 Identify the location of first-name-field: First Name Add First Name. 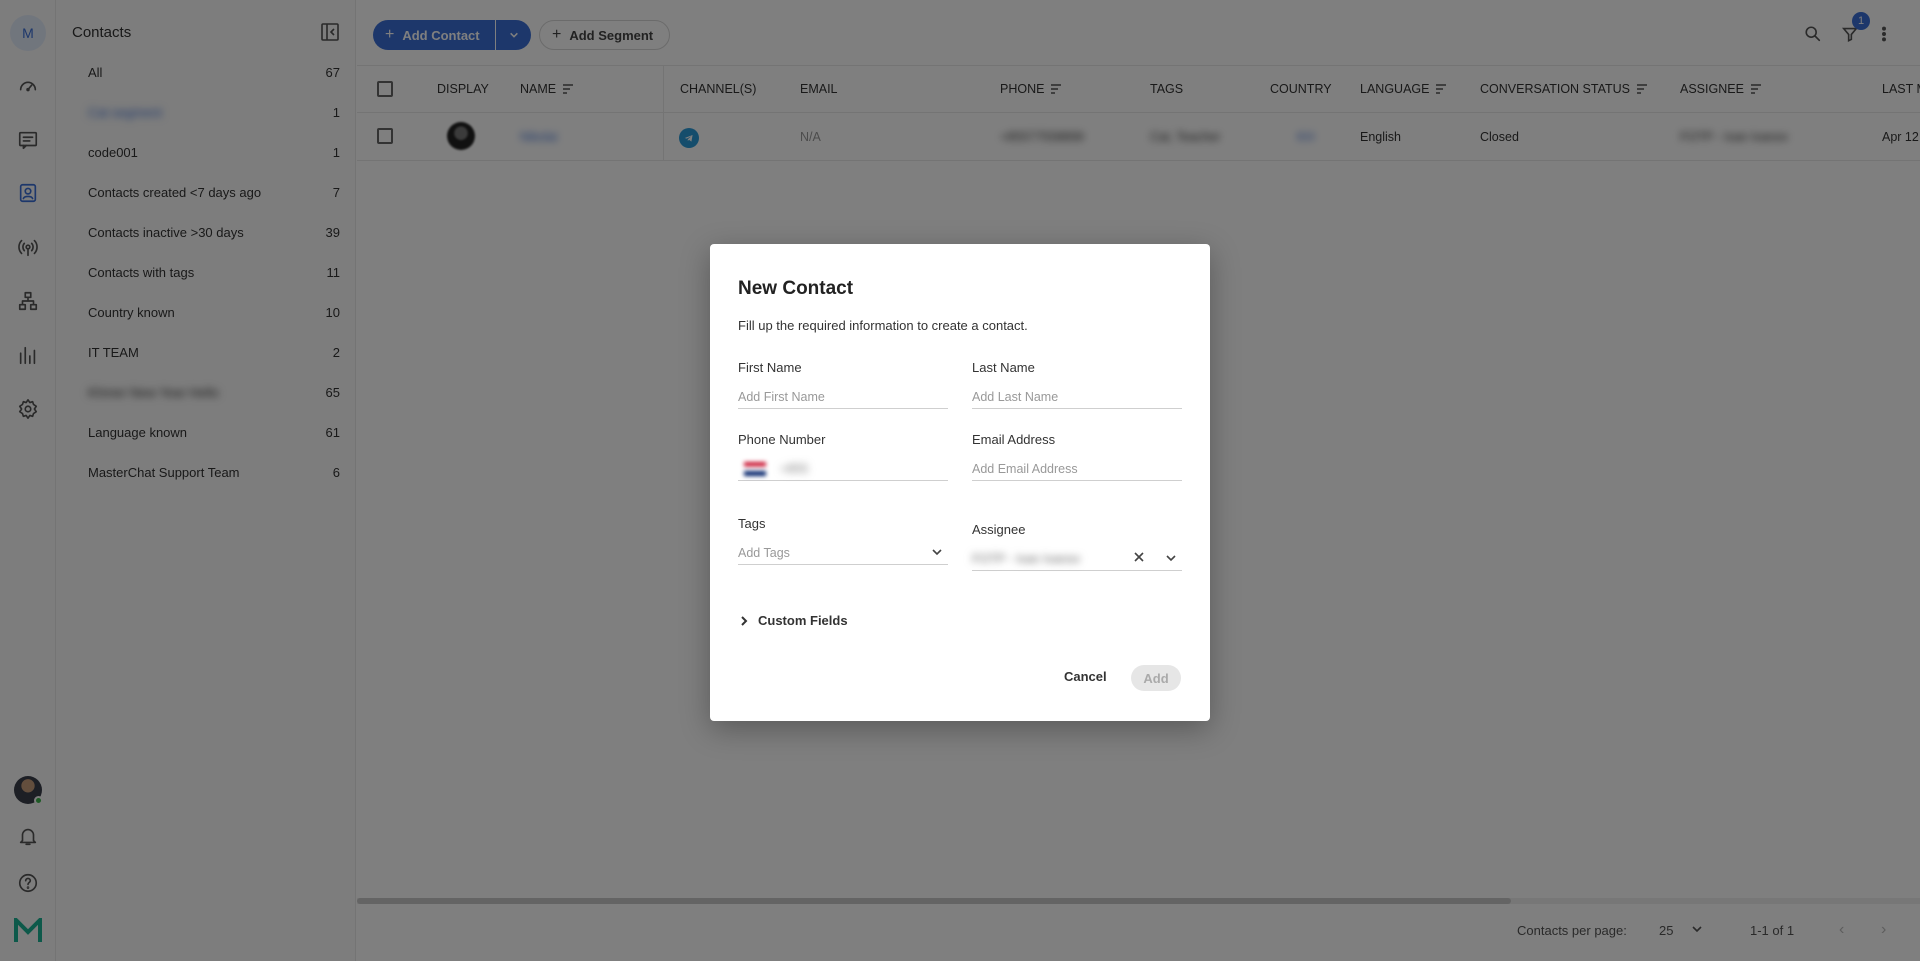
(843, 384).